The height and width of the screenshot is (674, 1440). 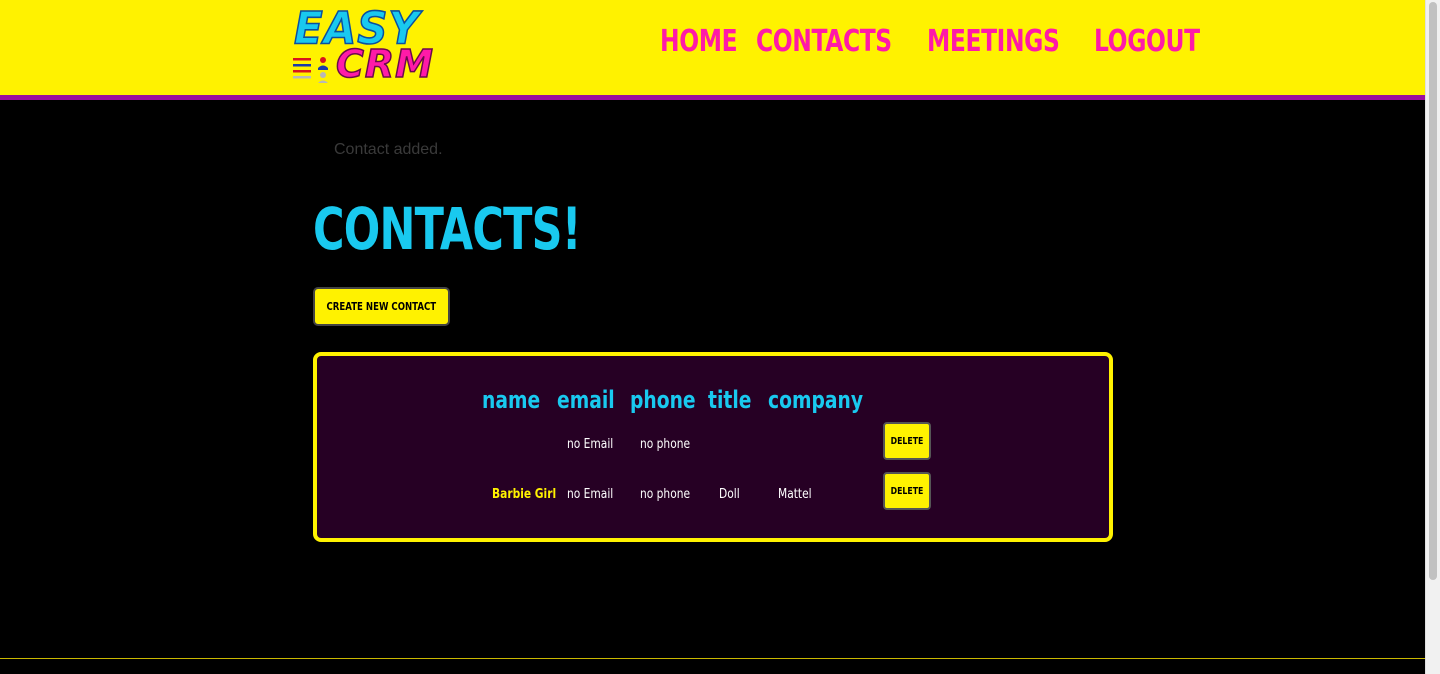 What do you see at coordinates (524, 494) in the screenshot?
I see `cell-name: Barbie Girl` at bounding box center [524, 494].